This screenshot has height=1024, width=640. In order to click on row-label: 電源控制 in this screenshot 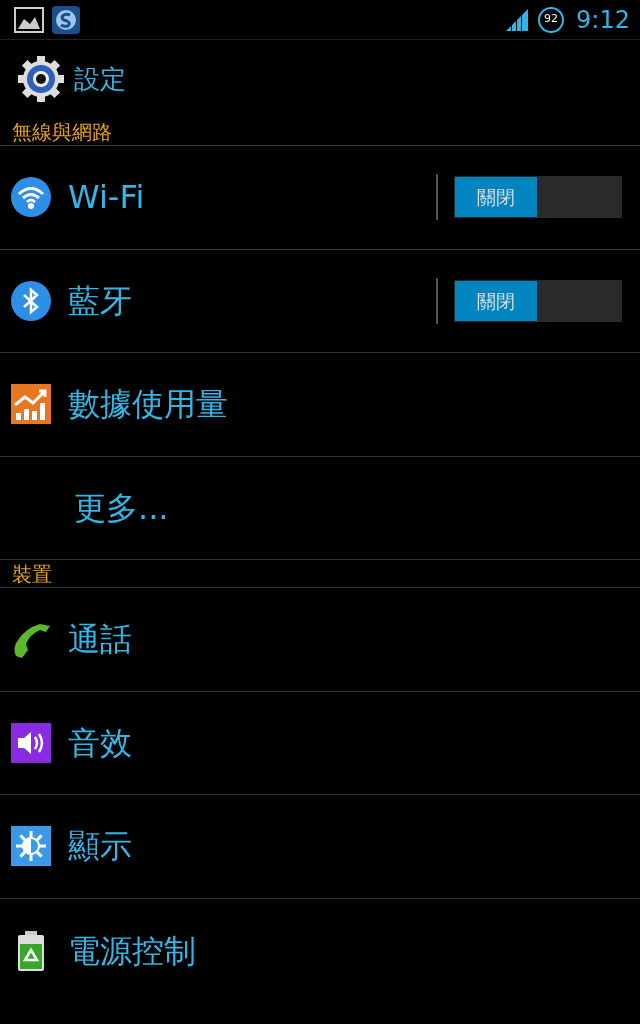, I will do `click(132, 951)`.